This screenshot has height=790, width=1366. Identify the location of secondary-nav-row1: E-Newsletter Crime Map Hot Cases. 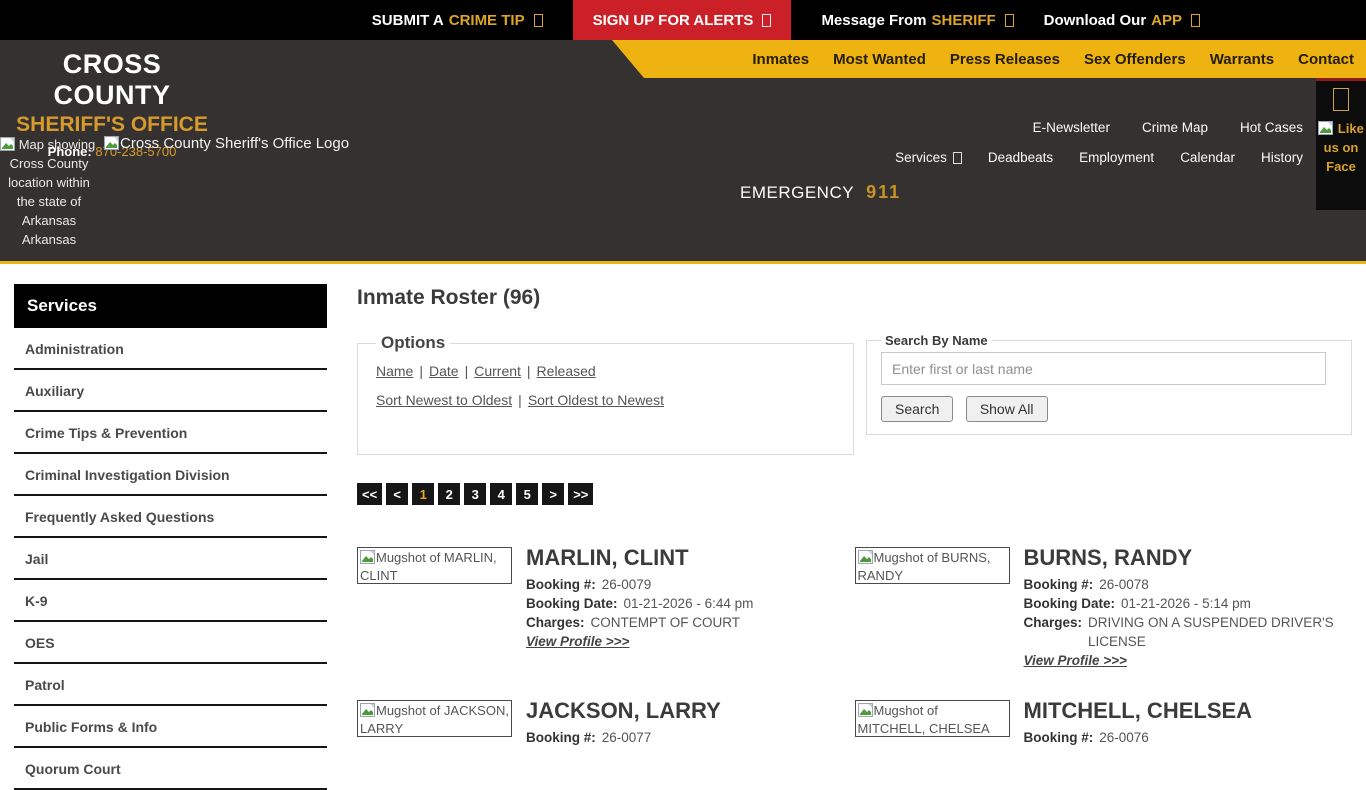
(1168, 127).